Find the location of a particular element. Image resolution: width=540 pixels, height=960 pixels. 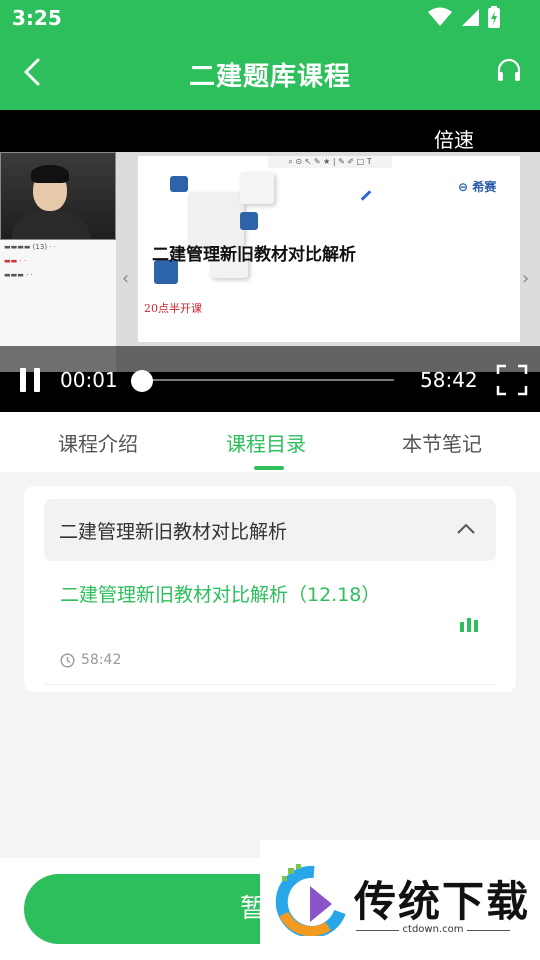

watermark-name: 传统下载 is located at coordinates (442, 901).